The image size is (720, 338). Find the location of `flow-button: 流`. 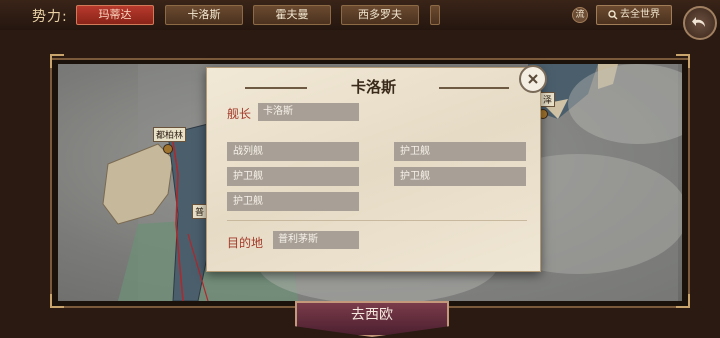

flow-button: 流 is located at coordinates (580, 15).